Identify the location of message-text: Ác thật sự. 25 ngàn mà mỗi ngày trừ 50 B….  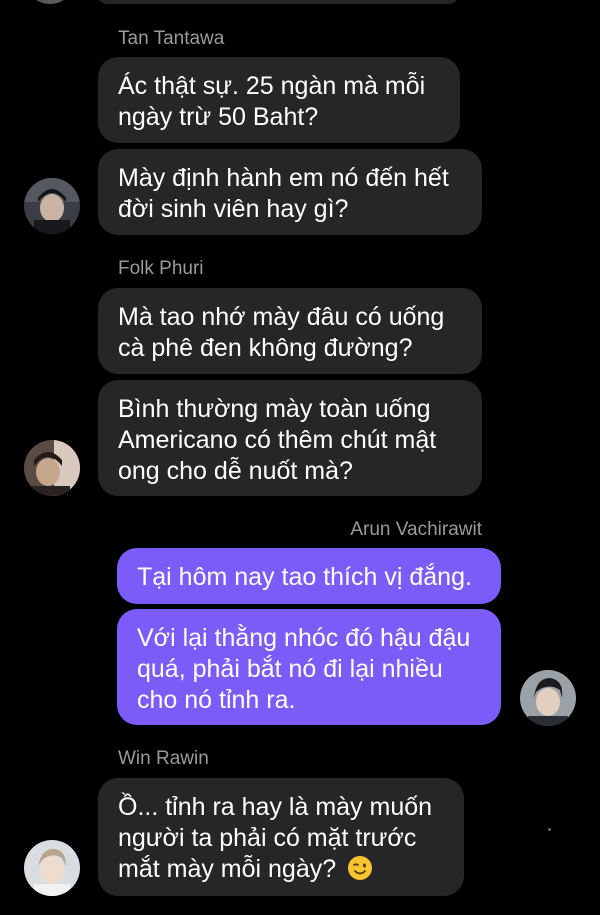
(272, 101).